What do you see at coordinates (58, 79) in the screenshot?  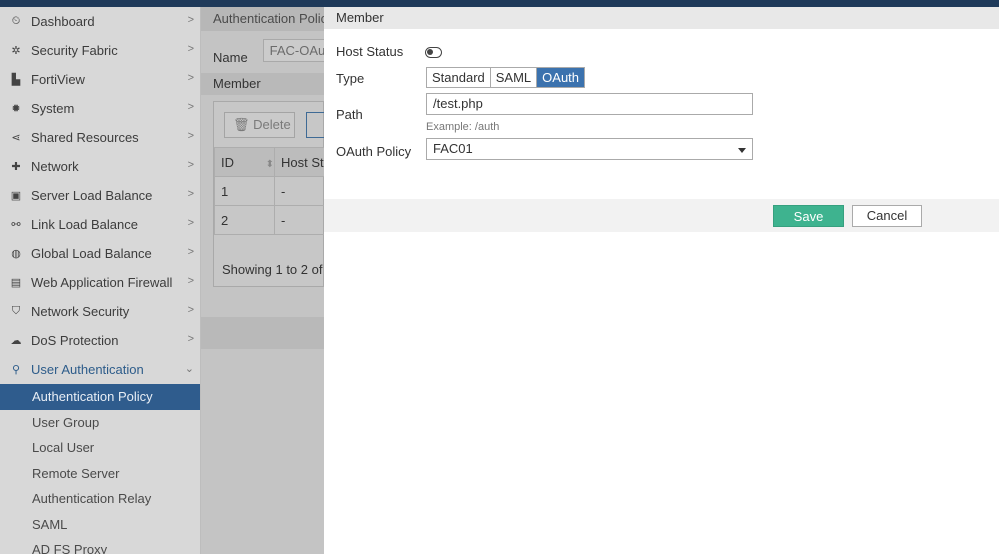 I see `sidebar-item-label: FortiView` at bounding box center [58, 79].